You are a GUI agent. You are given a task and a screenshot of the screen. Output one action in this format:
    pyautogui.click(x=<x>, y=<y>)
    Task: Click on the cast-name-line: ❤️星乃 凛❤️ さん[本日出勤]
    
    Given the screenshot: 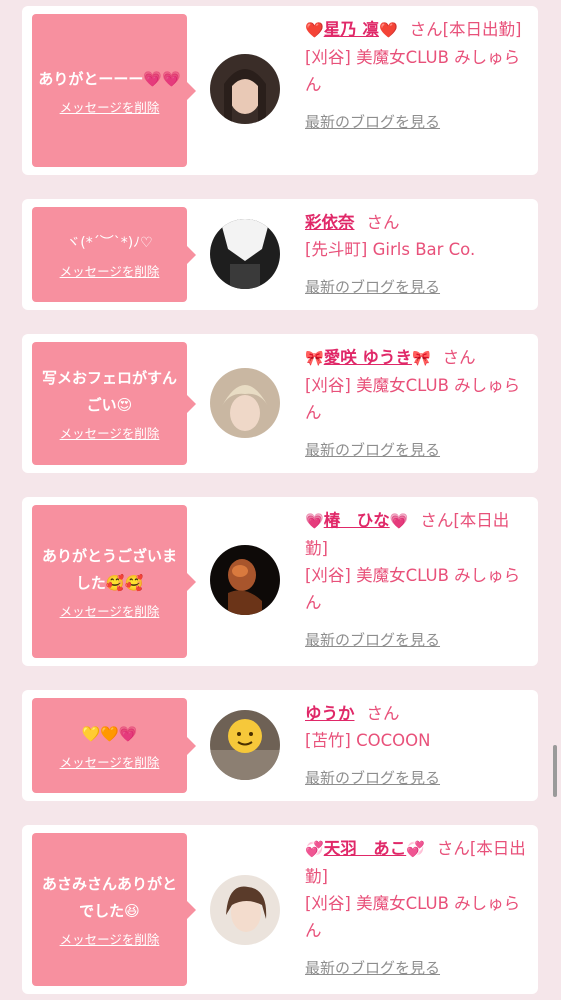 What is the action you would take?
    pyautogui.click(x=418, y=30)
    